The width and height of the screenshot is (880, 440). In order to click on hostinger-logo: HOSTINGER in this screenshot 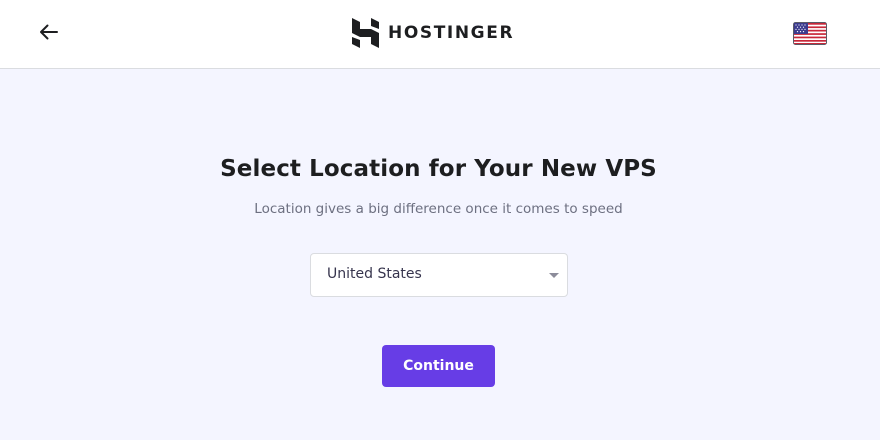, I will do `click(433, 33)`.